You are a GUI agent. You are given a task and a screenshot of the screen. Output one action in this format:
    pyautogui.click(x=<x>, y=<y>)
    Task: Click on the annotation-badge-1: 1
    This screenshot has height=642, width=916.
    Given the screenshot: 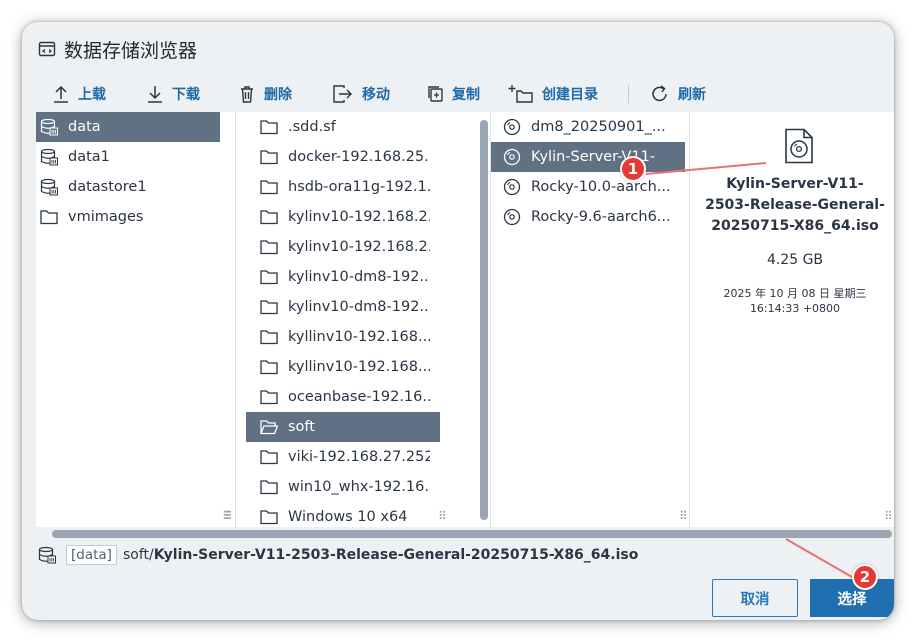 What is the action you would take?
    pyautogui.click(x=633, y=169)
    